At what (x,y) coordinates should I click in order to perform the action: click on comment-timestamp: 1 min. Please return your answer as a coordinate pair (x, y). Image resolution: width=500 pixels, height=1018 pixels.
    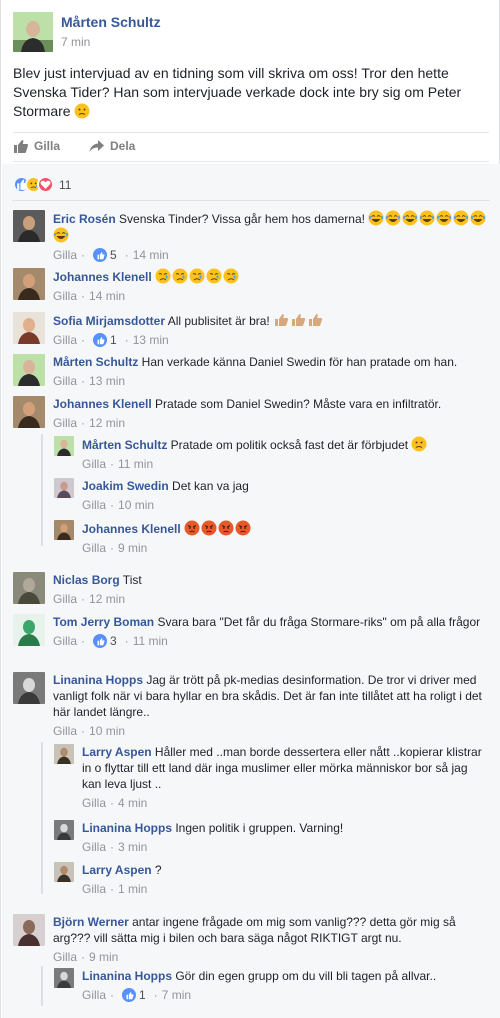
    Looking at the image, I should click on (132, 889).